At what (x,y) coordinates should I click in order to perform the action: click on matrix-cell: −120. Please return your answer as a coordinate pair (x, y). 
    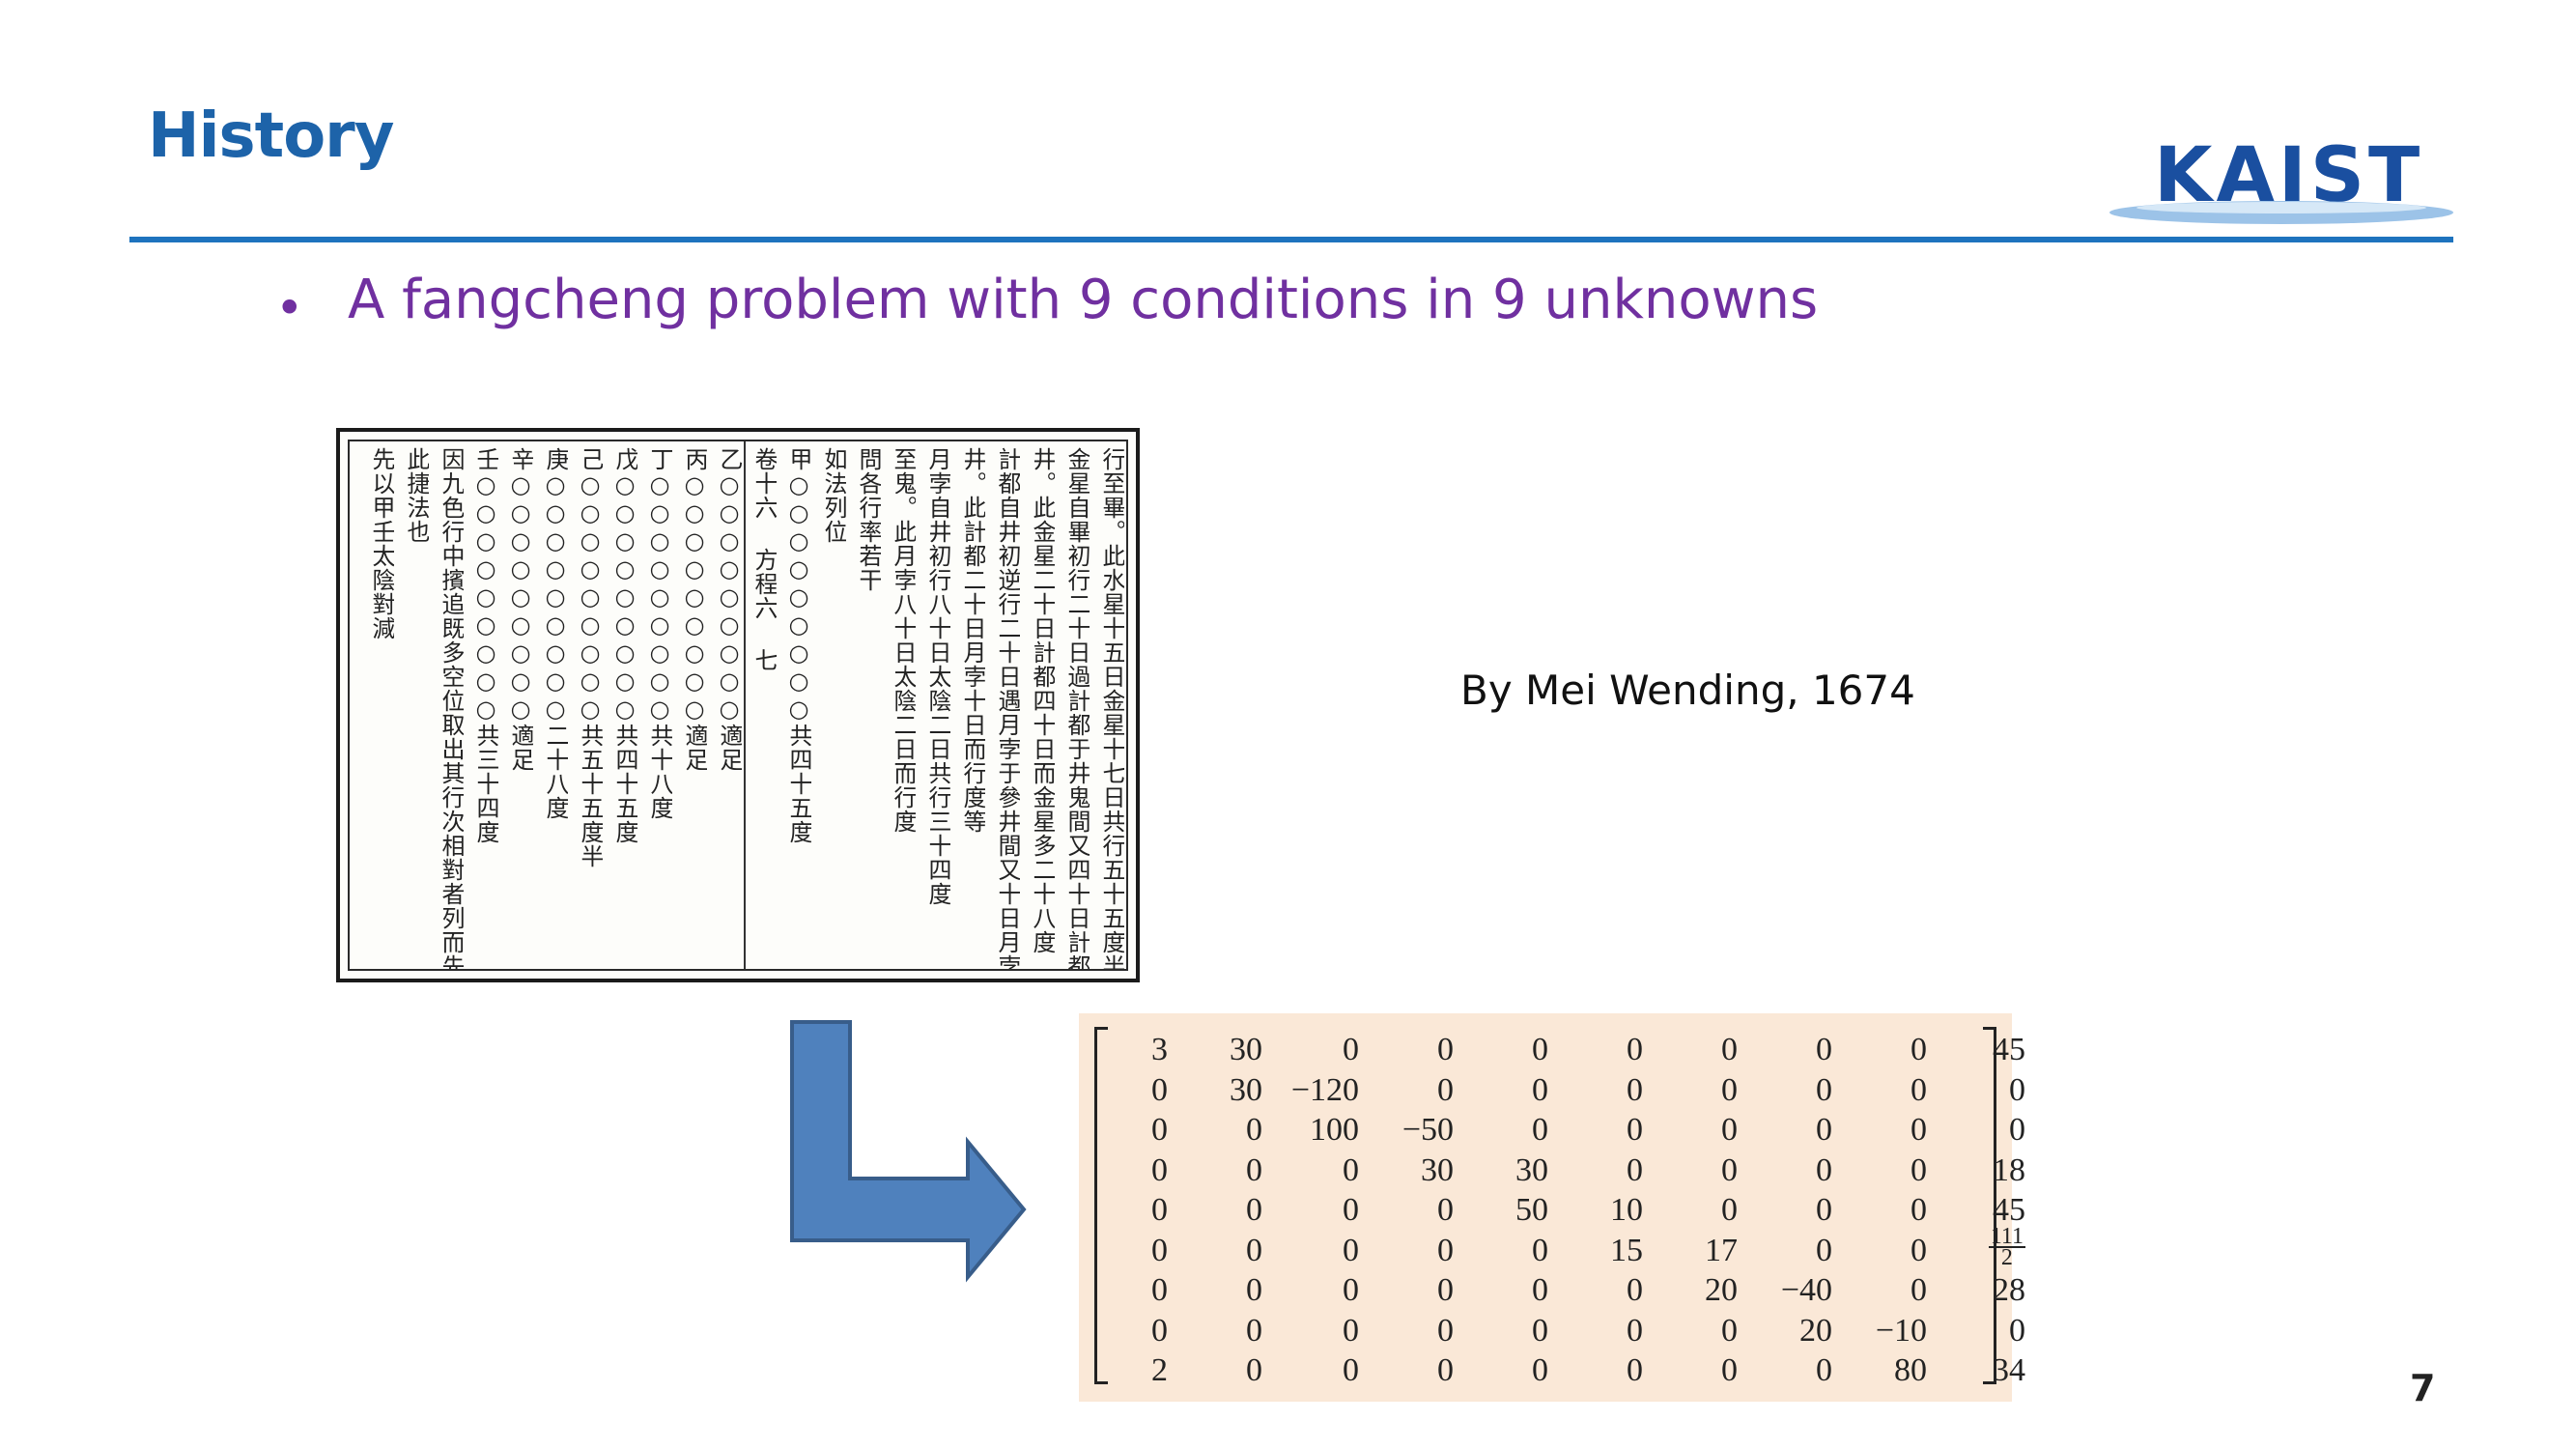
    Looking at the image, I should click on (1324, 1089).